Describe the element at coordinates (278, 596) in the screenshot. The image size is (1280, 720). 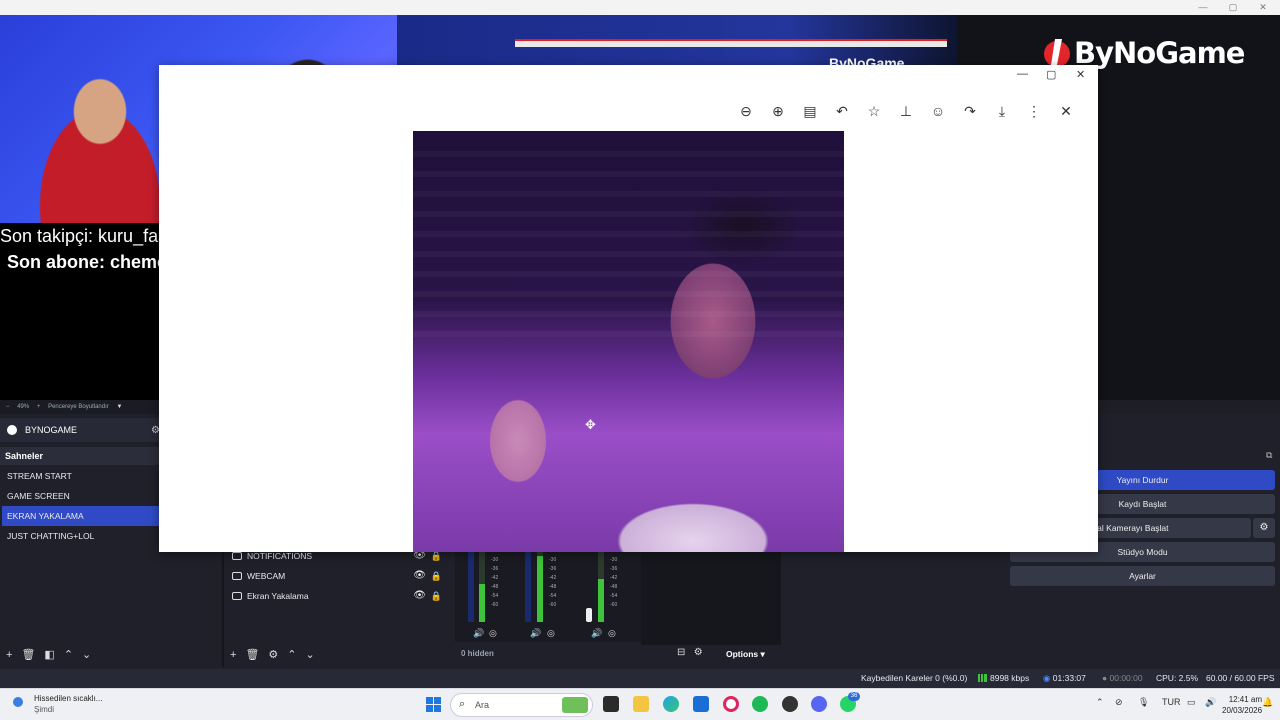
I see `source-name: Ekran Yakalama` at that location.